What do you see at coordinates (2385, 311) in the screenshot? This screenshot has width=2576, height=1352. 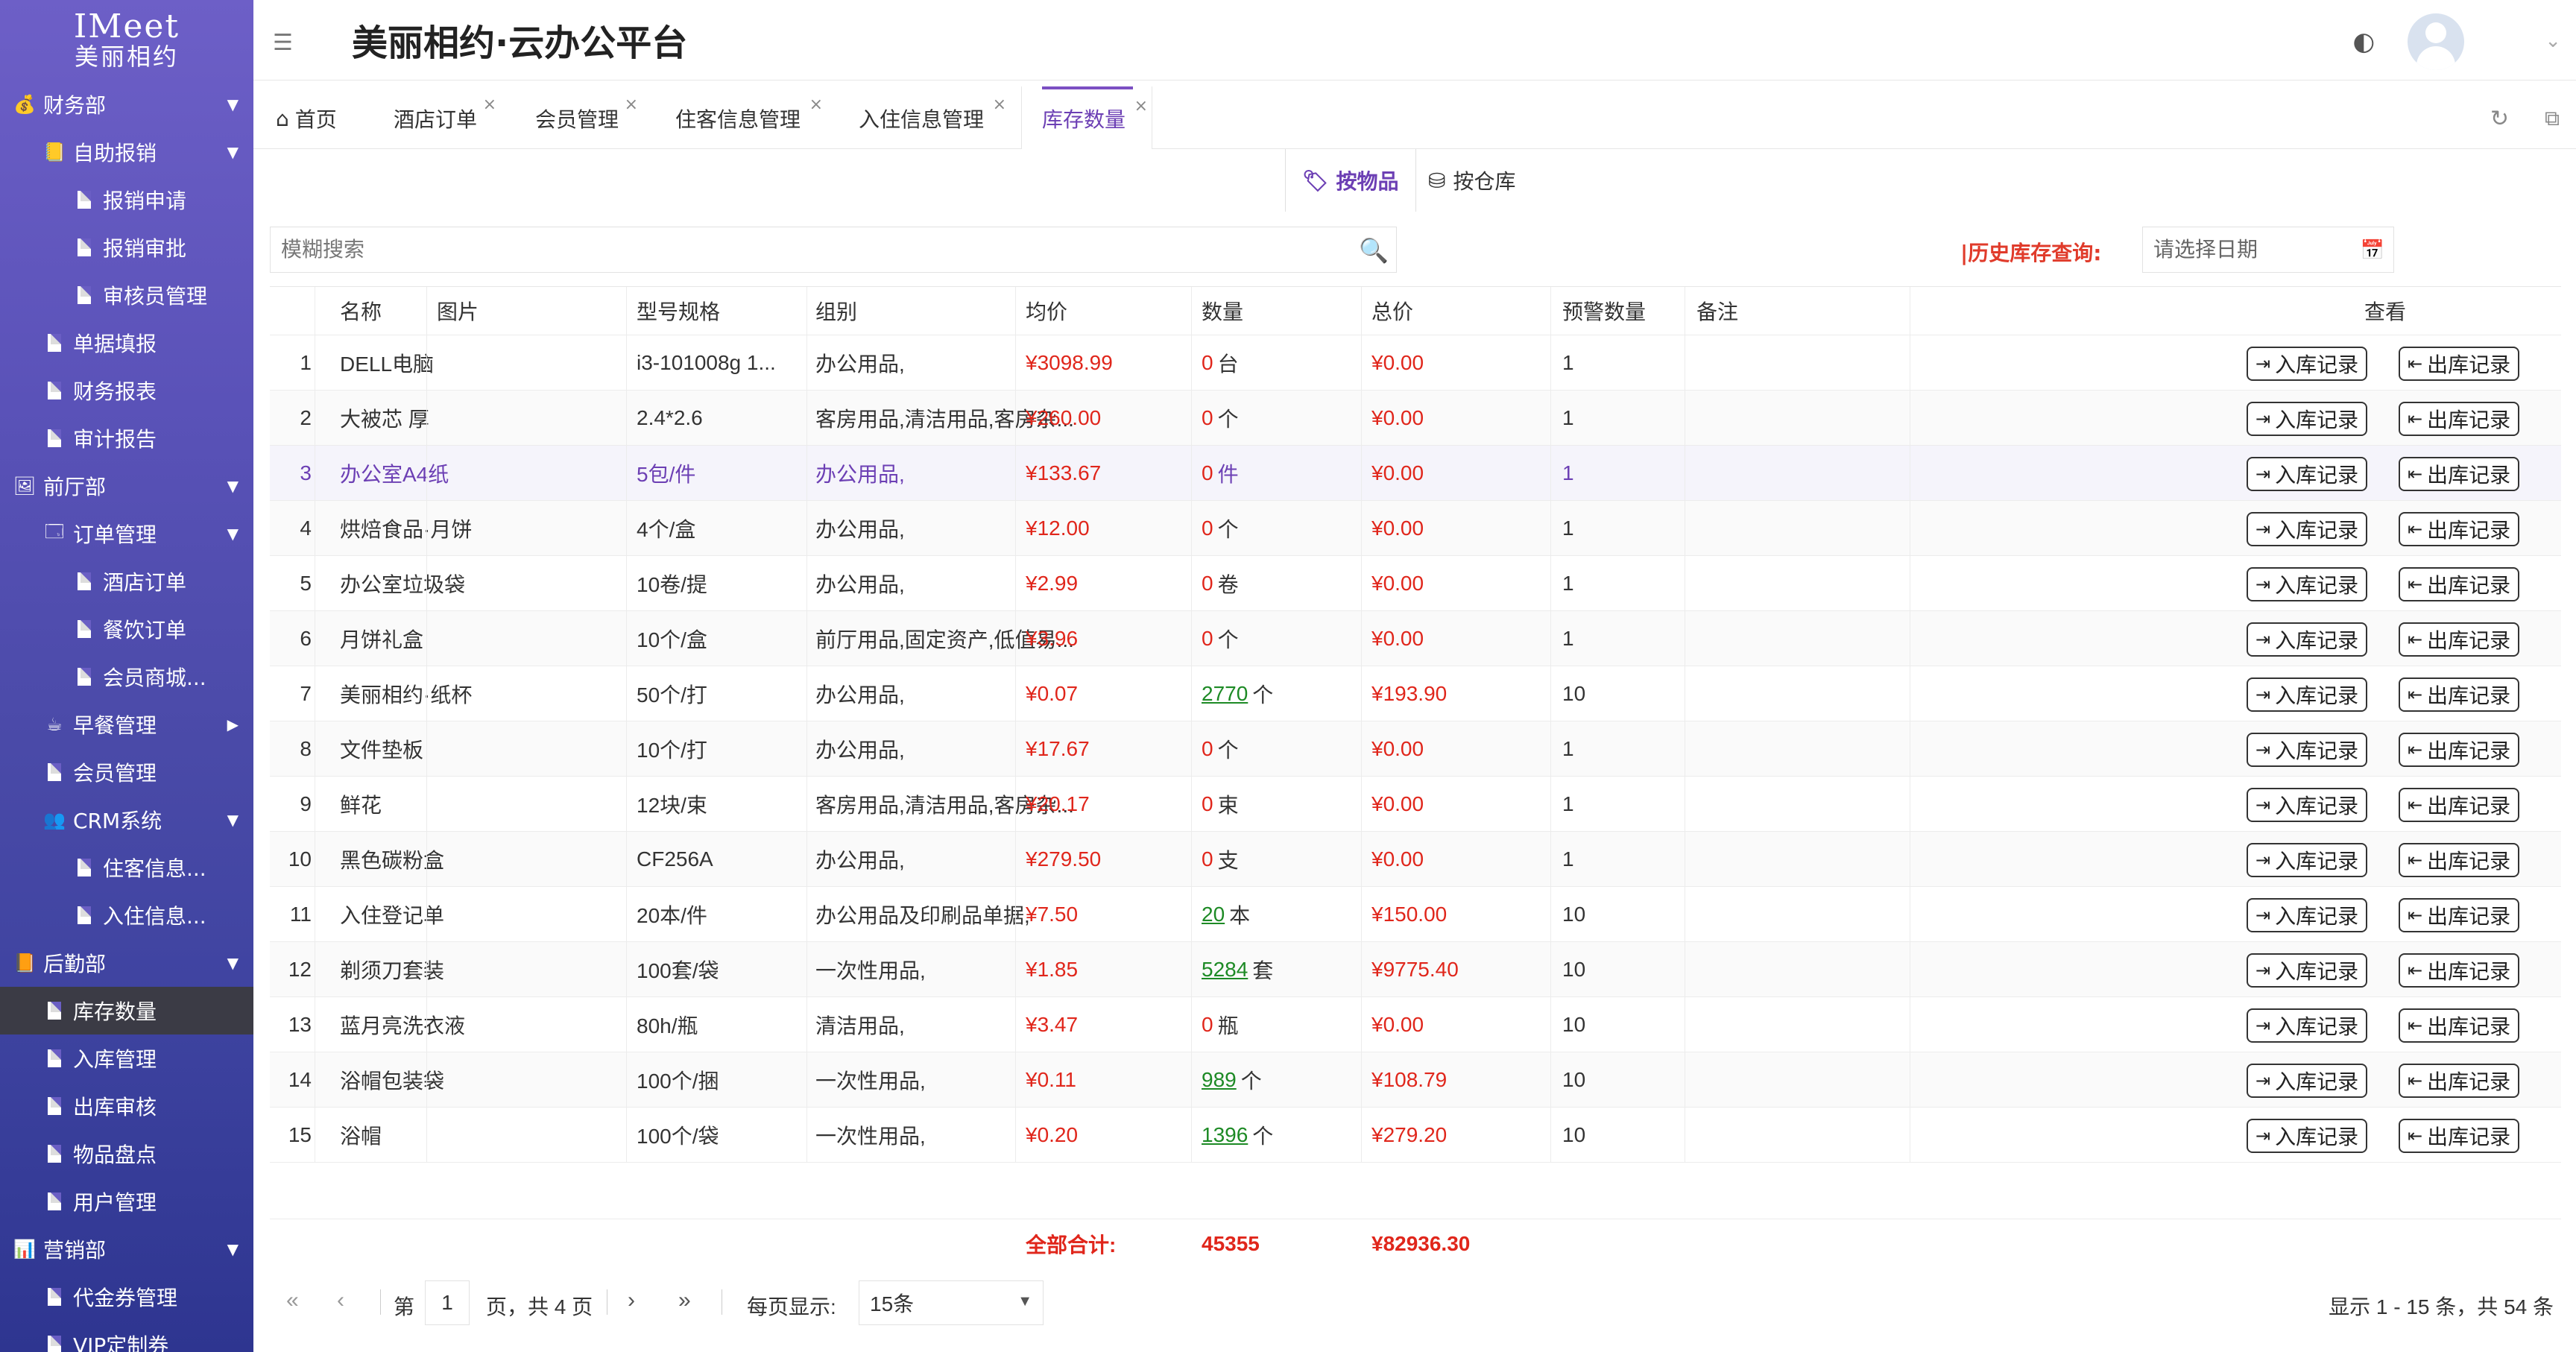 I see `column-header: 查看` at bounding box center [2385, 311].